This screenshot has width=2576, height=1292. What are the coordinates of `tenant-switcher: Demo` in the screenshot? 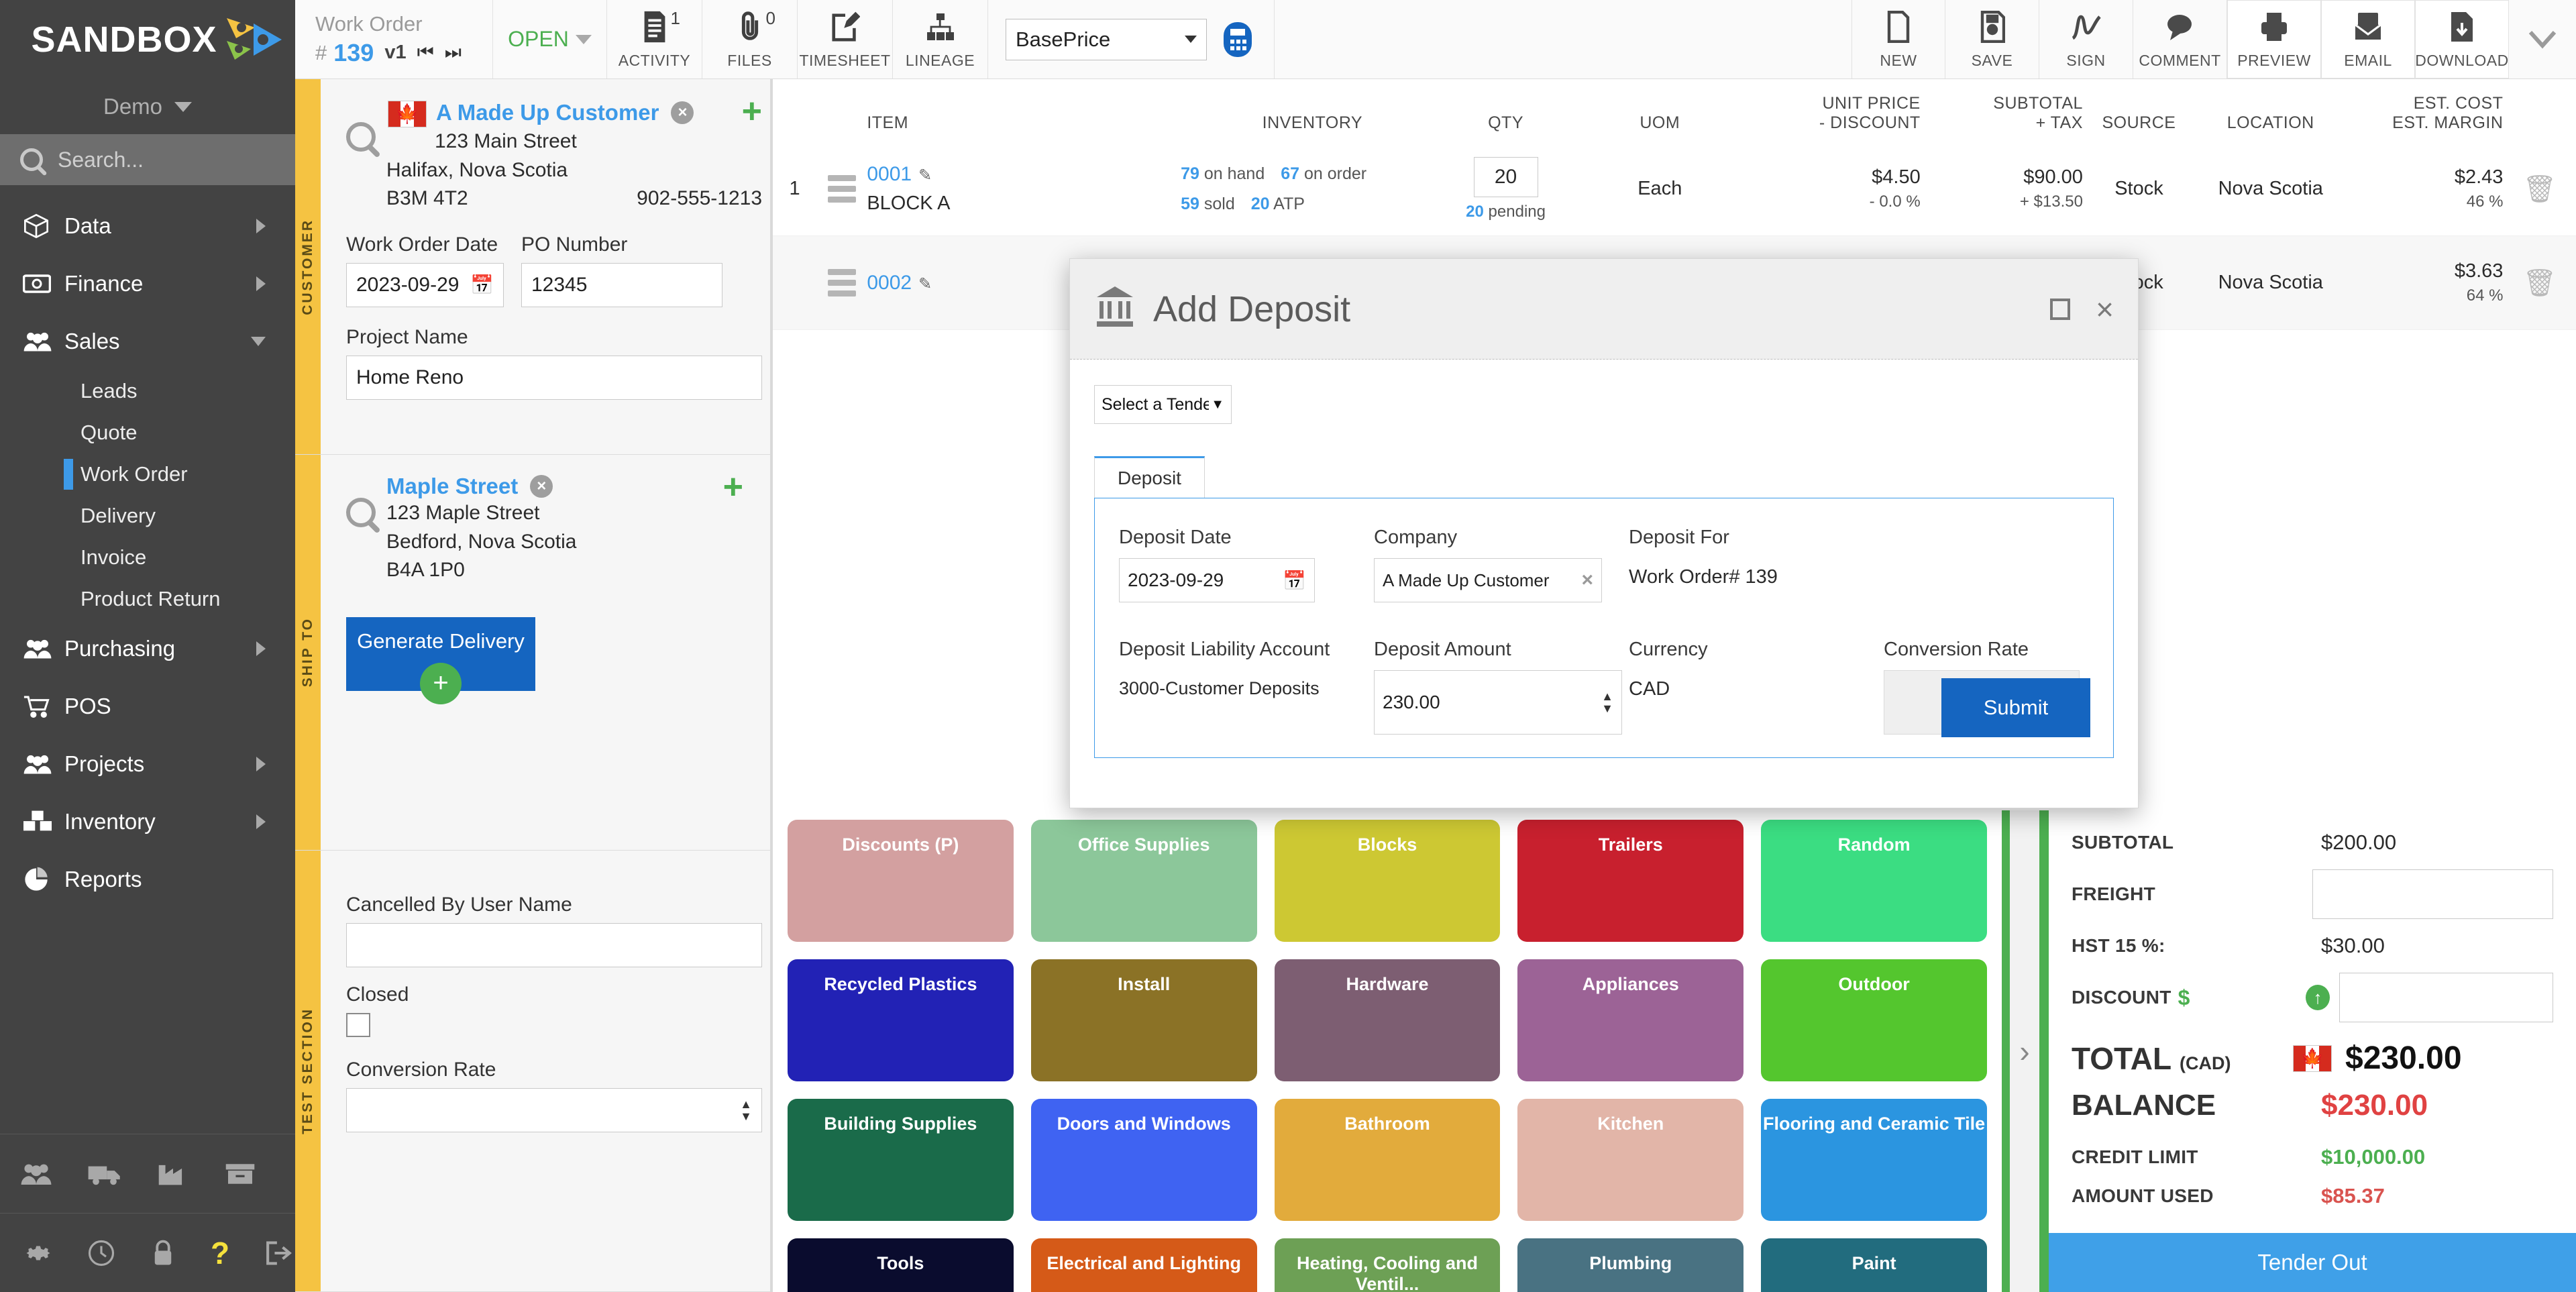 It's located at (147, 106).